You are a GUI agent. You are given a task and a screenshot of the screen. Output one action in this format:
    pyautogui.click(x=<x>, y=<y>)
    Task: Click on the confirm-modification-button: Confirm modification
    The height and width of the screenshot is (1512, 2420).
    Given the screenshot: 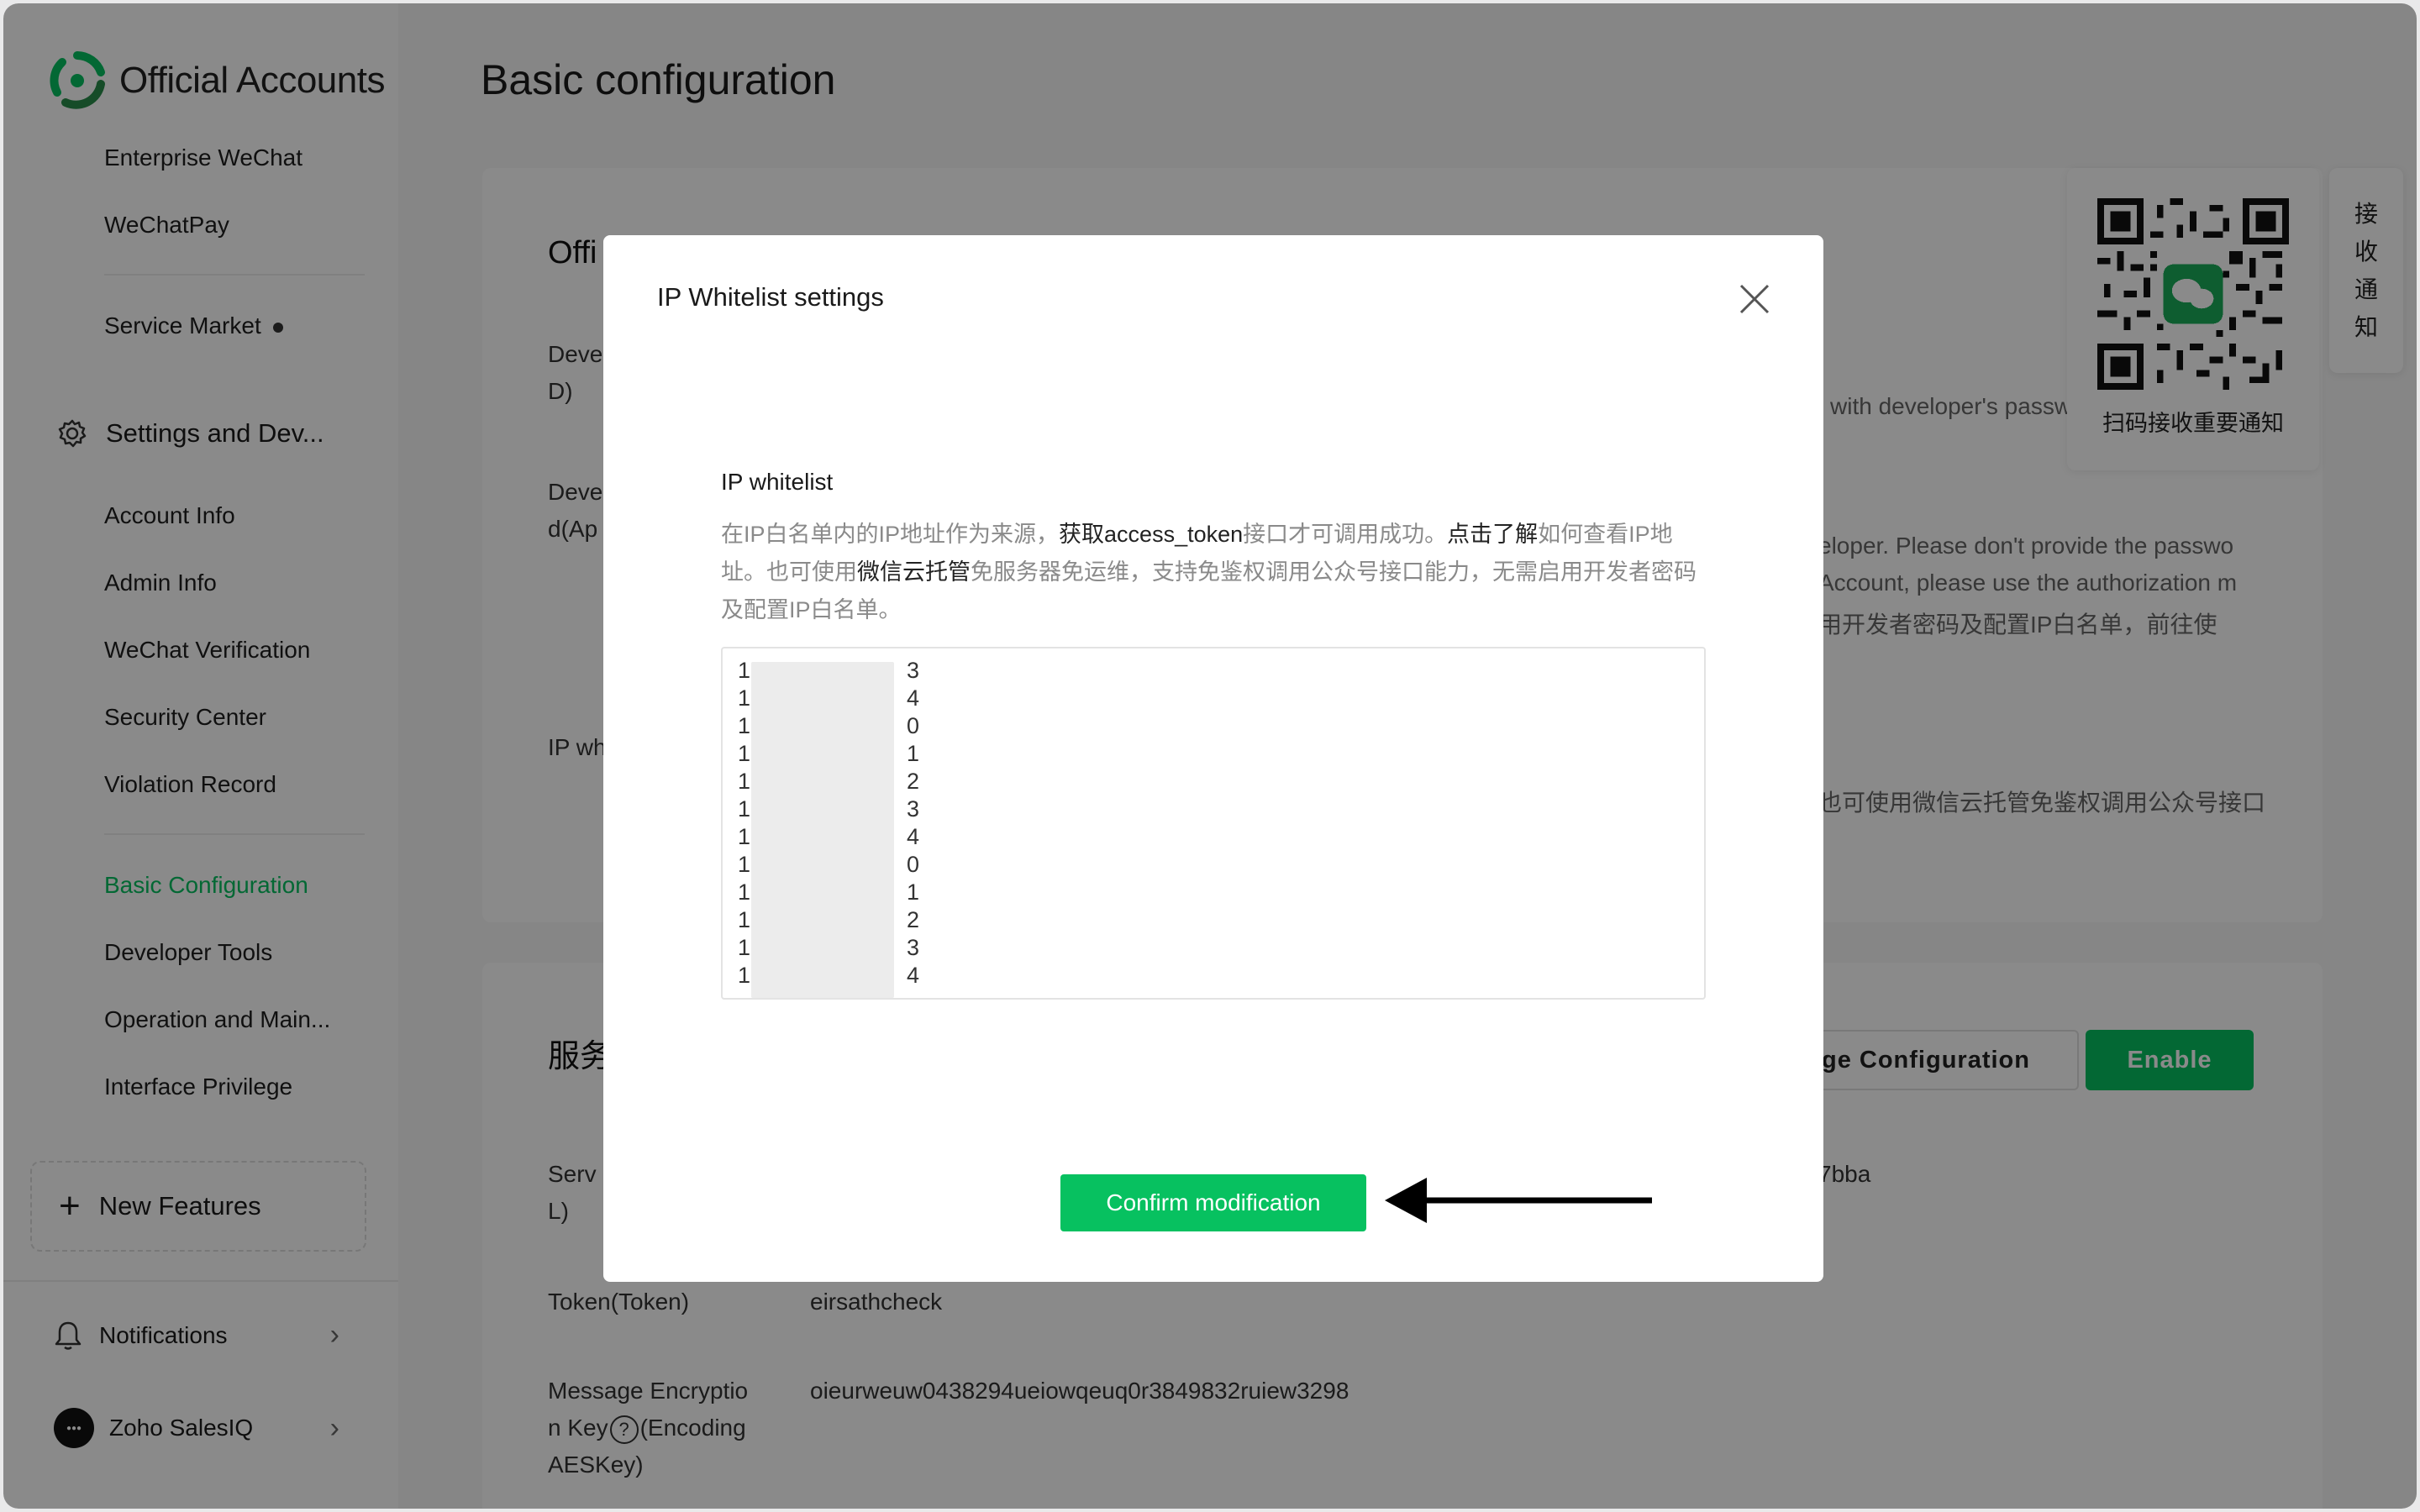 What is the action you would take?
    pyautogui.click(x=1213, y=1202)
    